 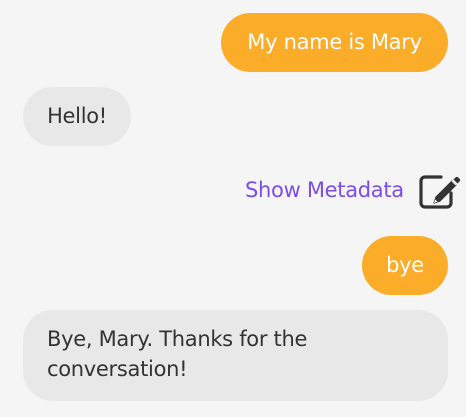 What do you see at coordinates (77, 116) in the screenshot?
I see `bot-message-bubble: Hello!` at bounding box center [77, 116].